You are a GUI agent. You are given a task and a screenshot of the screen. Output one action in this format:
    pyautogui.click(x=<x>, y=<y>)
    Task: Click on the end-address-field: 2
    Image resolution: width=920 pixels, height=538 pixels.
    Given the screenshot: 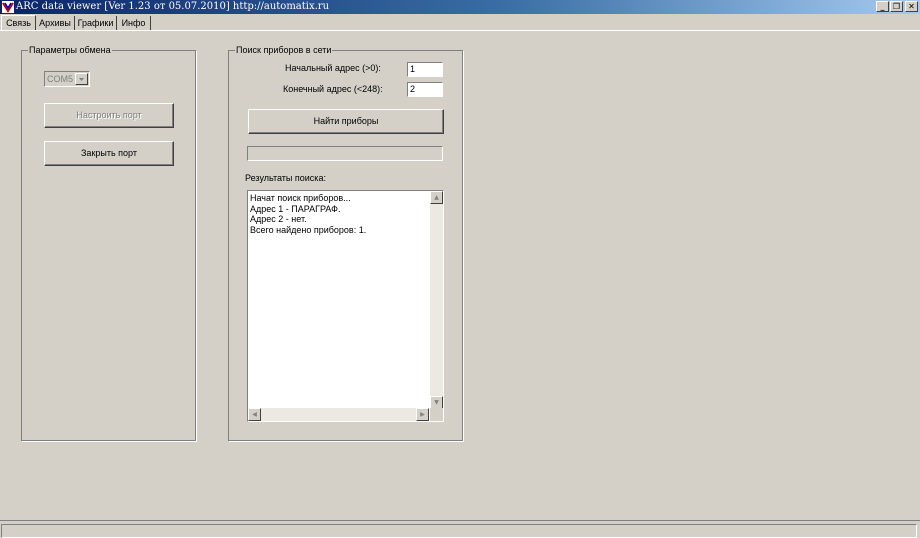 What is the action you would take?
    pyautogui.click(x=425, y=89)
    